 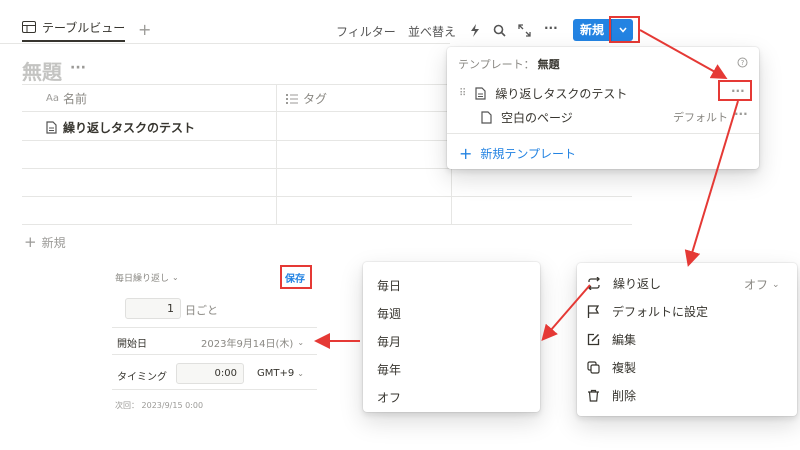 What do you see at coordinates (566, 313) in the screenshot?
I see `arrow-to-frequency-menu` at bounding box center [566, 313].